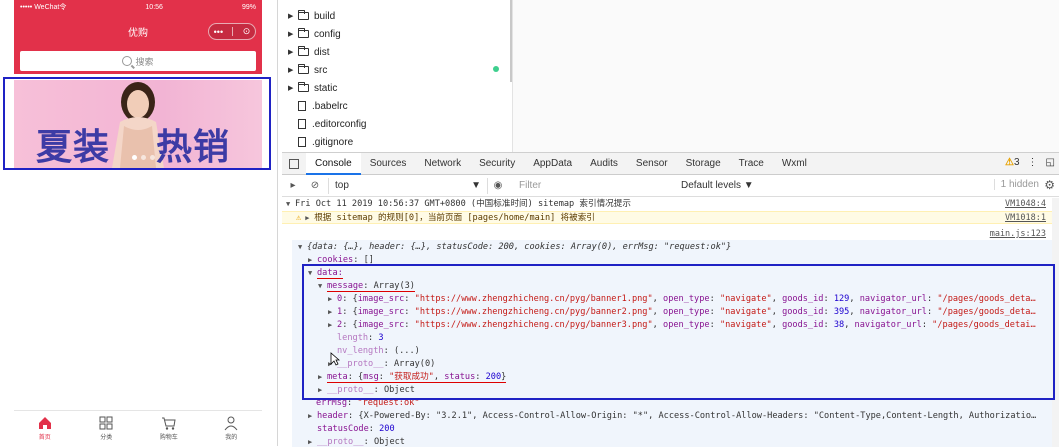 The height and width of the screenshot is (447, 1059). What do you see at coordinates (44, 438) in the screenshot?
I see `tab-label: 首页` at bounding box center [44, 438].